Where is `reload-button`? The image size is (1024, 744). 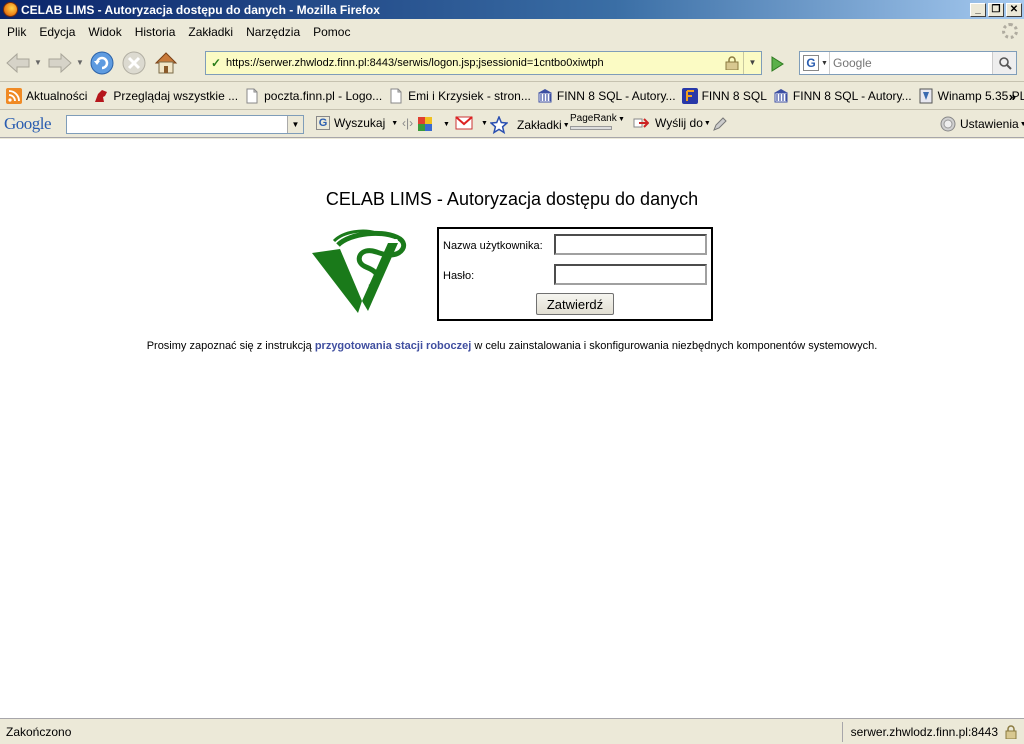
reload-button is located at coordinates (102, 63).